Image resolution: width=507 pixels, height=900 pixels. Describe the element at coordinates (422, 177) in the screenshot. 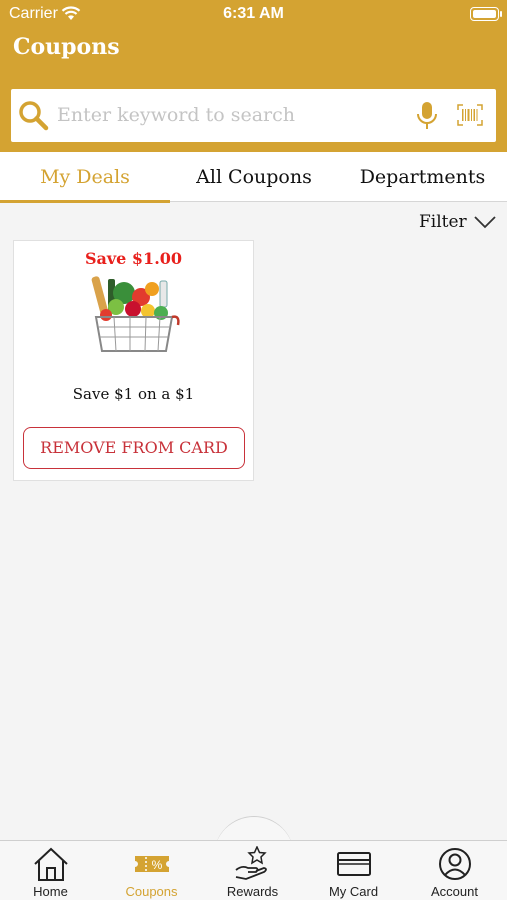

I see `tab-departments: Departments` at that location.